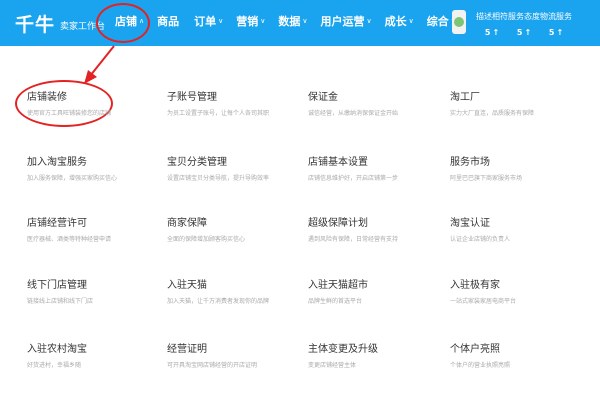 This screenshot has width=600, height=400. What do you see at coordinates (99, 64) in the screenshot?
I see `annotation-arrow-icon` at bounding box center [99, 64].